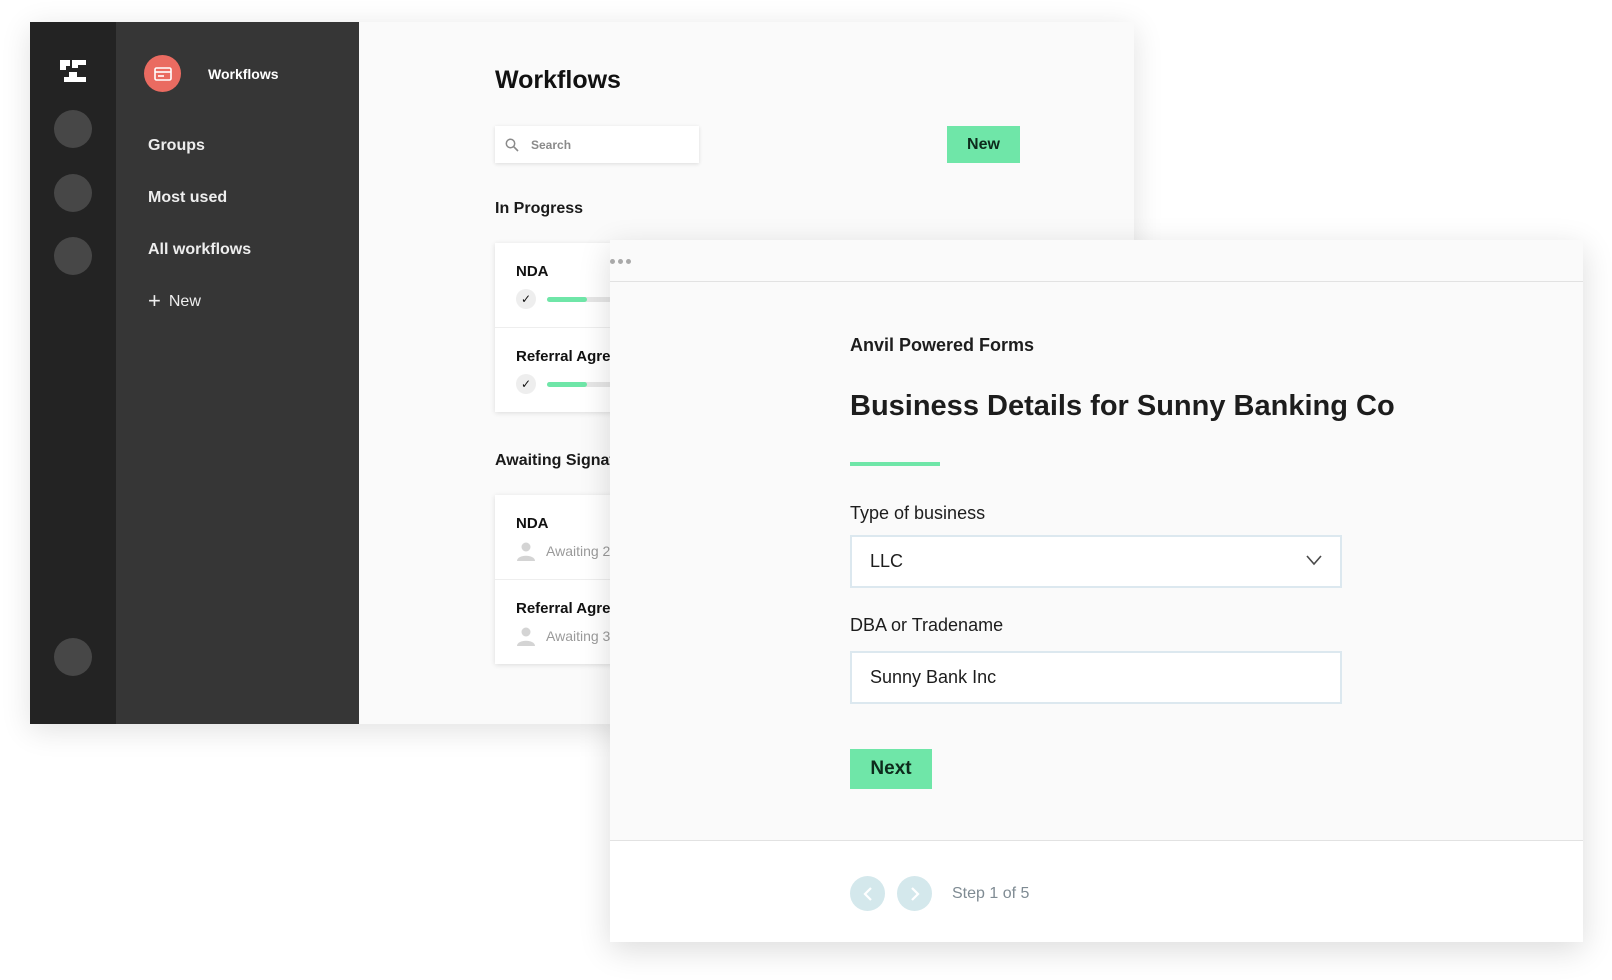  I want to click on chevron-left-icon, so click(867, 893).